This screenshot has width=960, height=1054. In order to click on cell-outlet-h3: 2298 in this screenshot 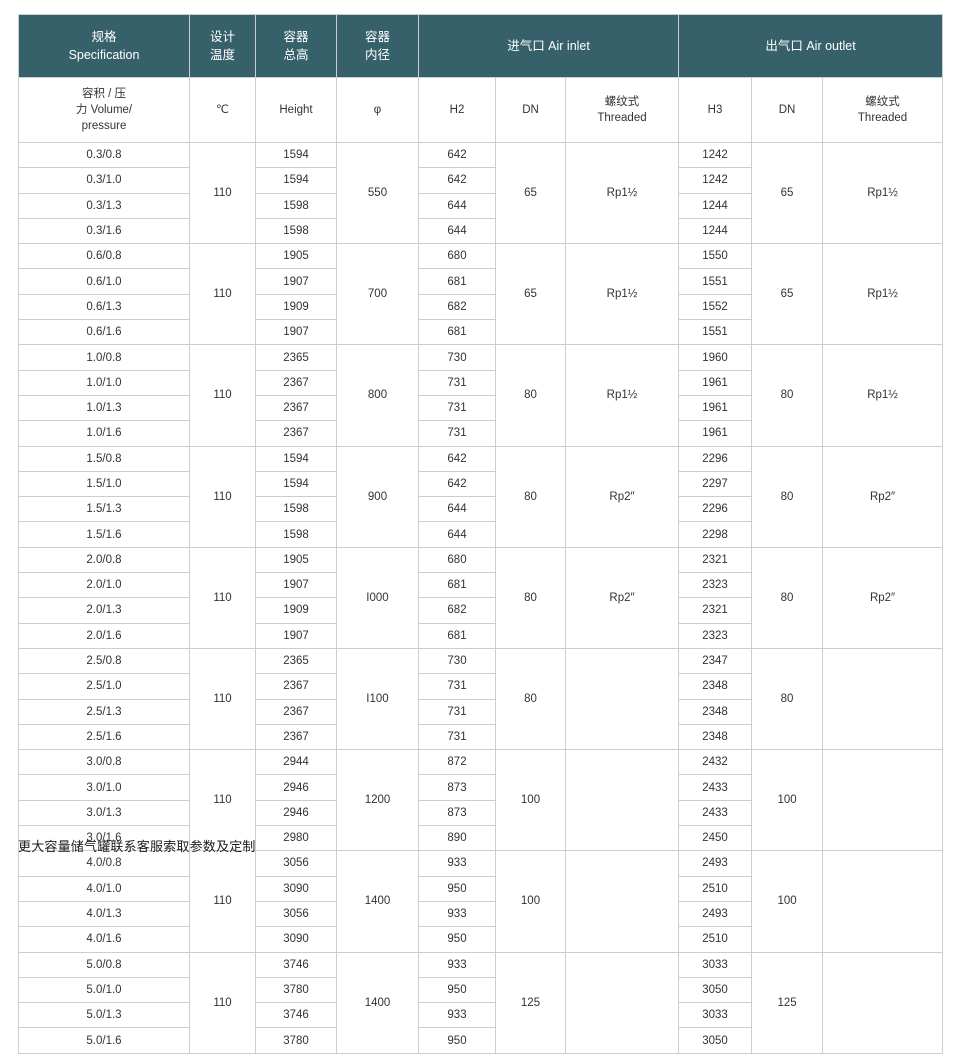, I will do `click(715, 534)`.